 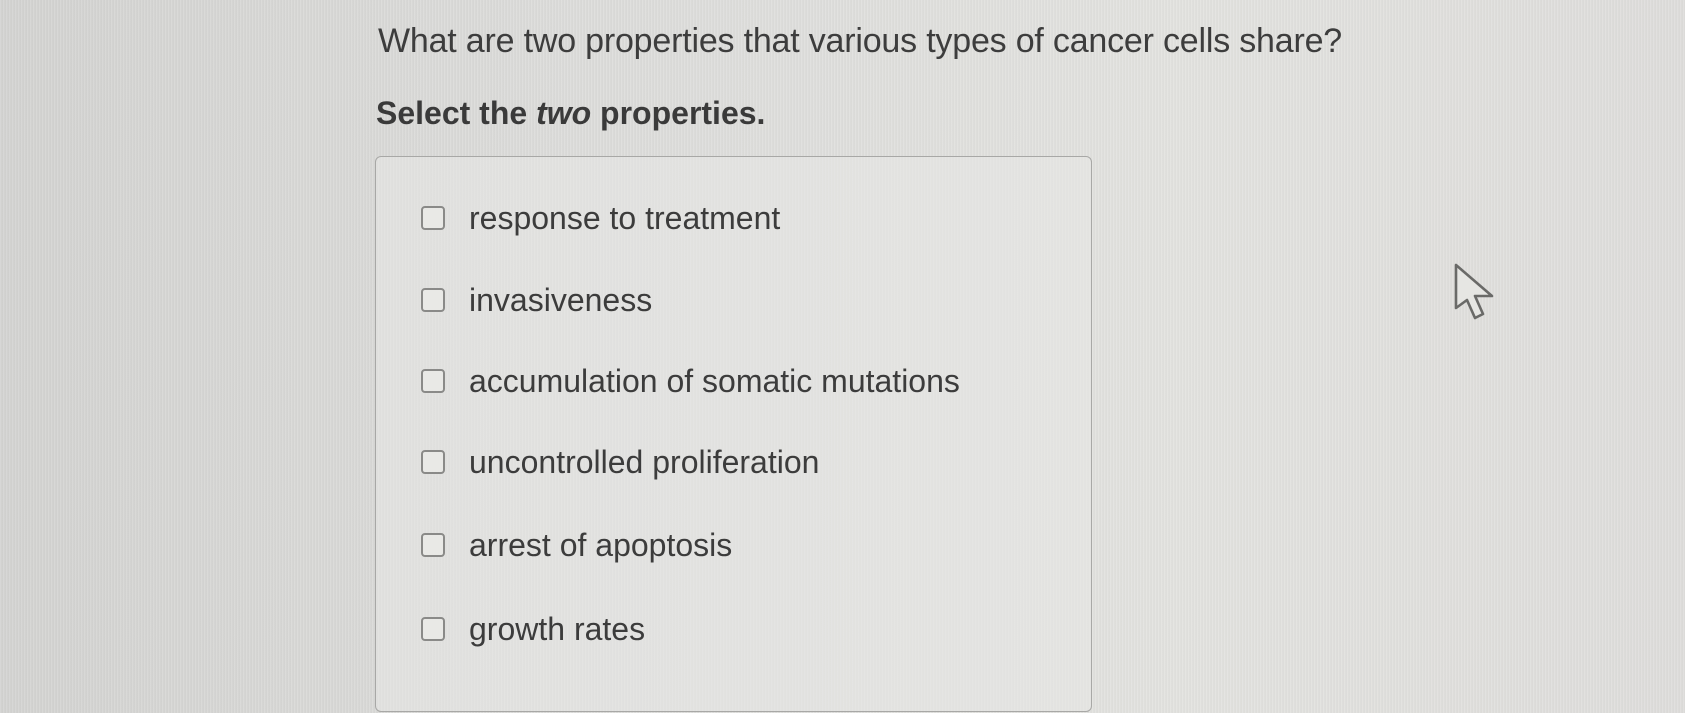 What do you see at coordinates (456, 113) in the screenshot?
I see `instruction-prefix: Select the` at bounding box center [456, 113].